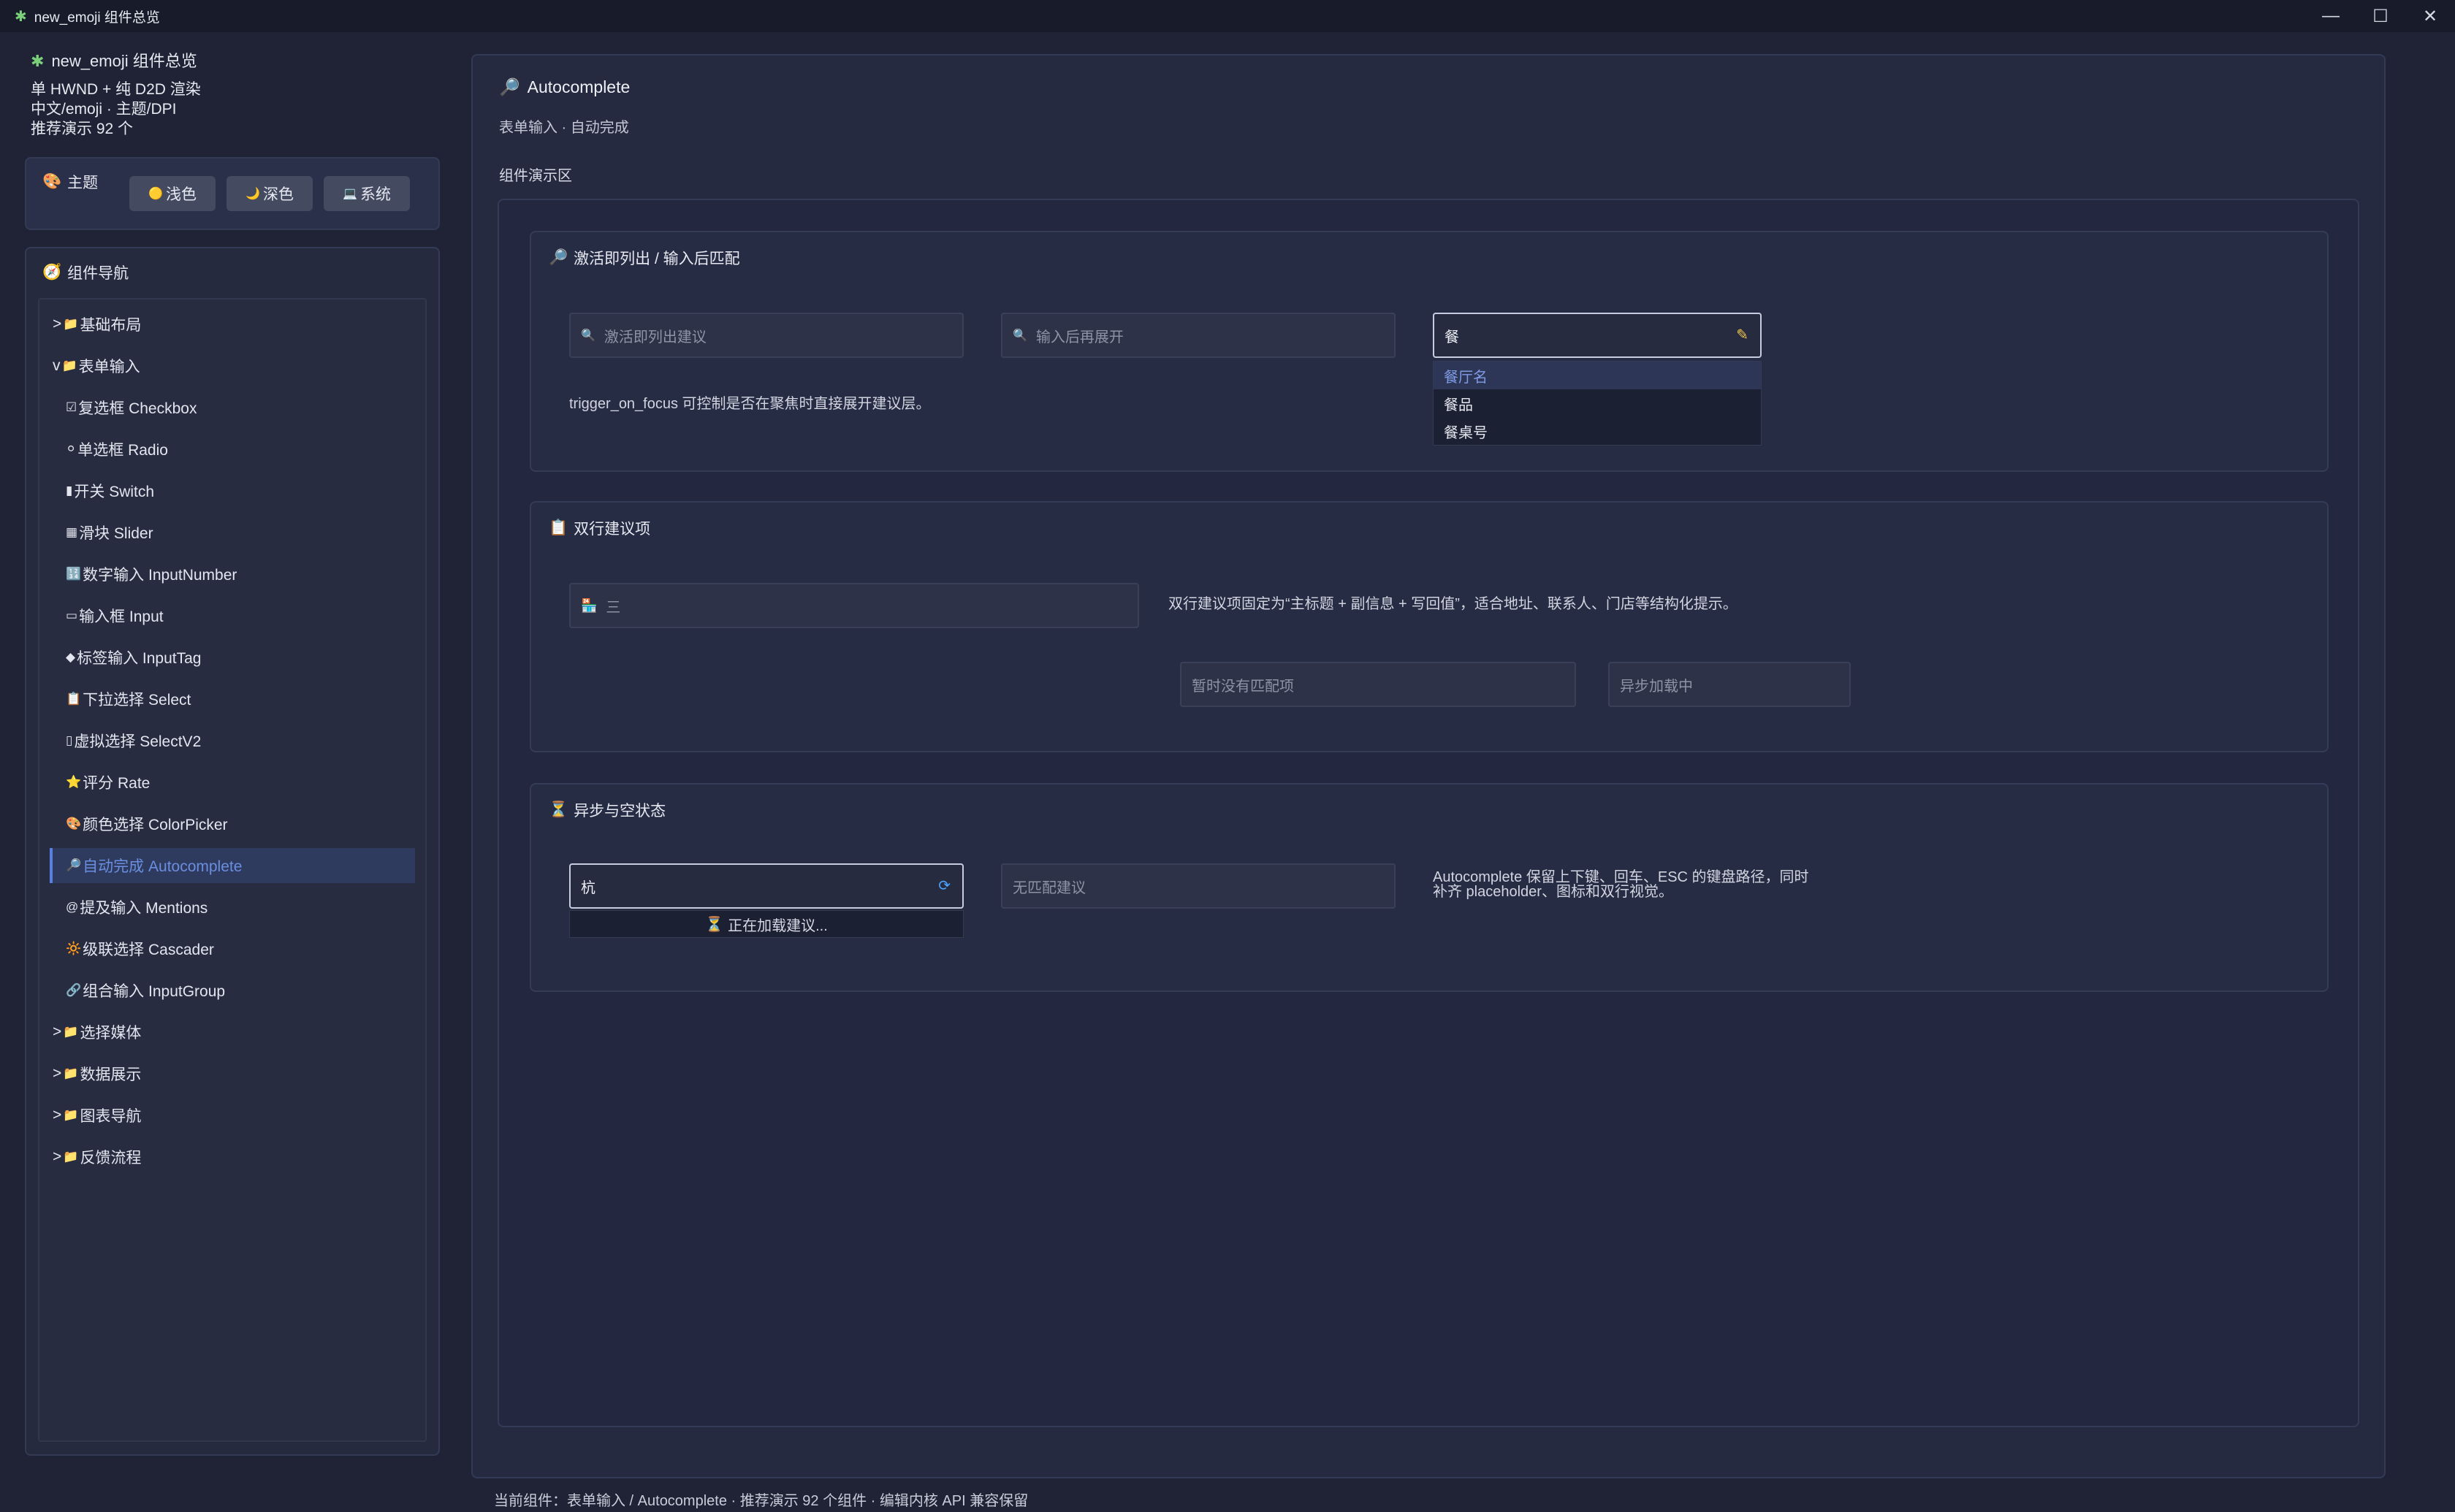 The image size is (2455, 1512). Describe the element at coordinates (854, 605) in the screenshot. I see `two-line-autocomplete-input: 🏪 三` at that location.